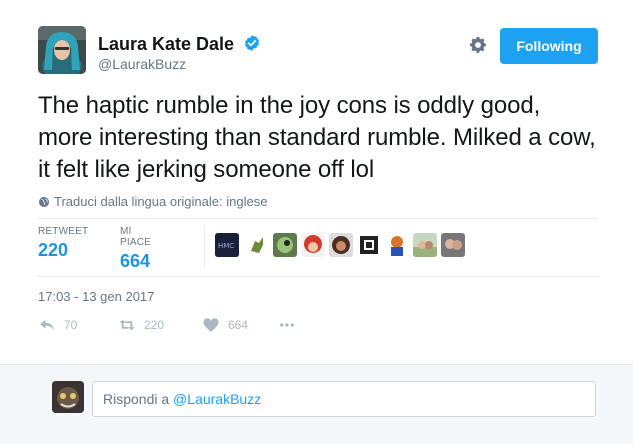 The width and height of the screenshot is (633, 444). I want to click on more-button, so click(287, 325).